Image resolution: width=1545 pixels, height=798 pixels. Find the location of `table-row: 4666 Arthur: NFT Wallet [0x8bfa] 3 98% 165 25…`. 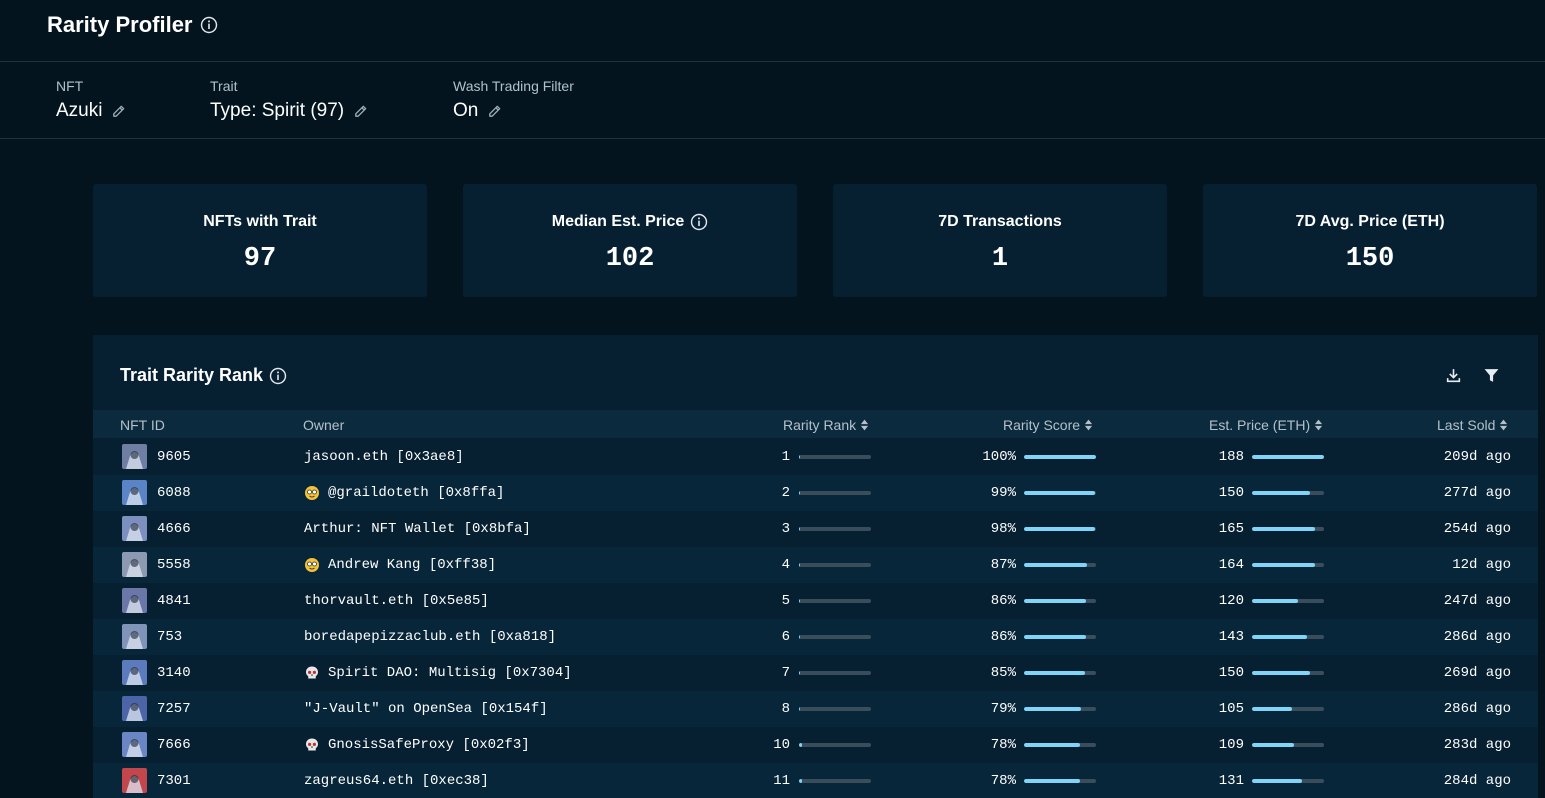

table-row: 4666 Arthur: NFT Wallet [0x8bfa] 3 98% 165 25… is located at coordinates (815, 529).